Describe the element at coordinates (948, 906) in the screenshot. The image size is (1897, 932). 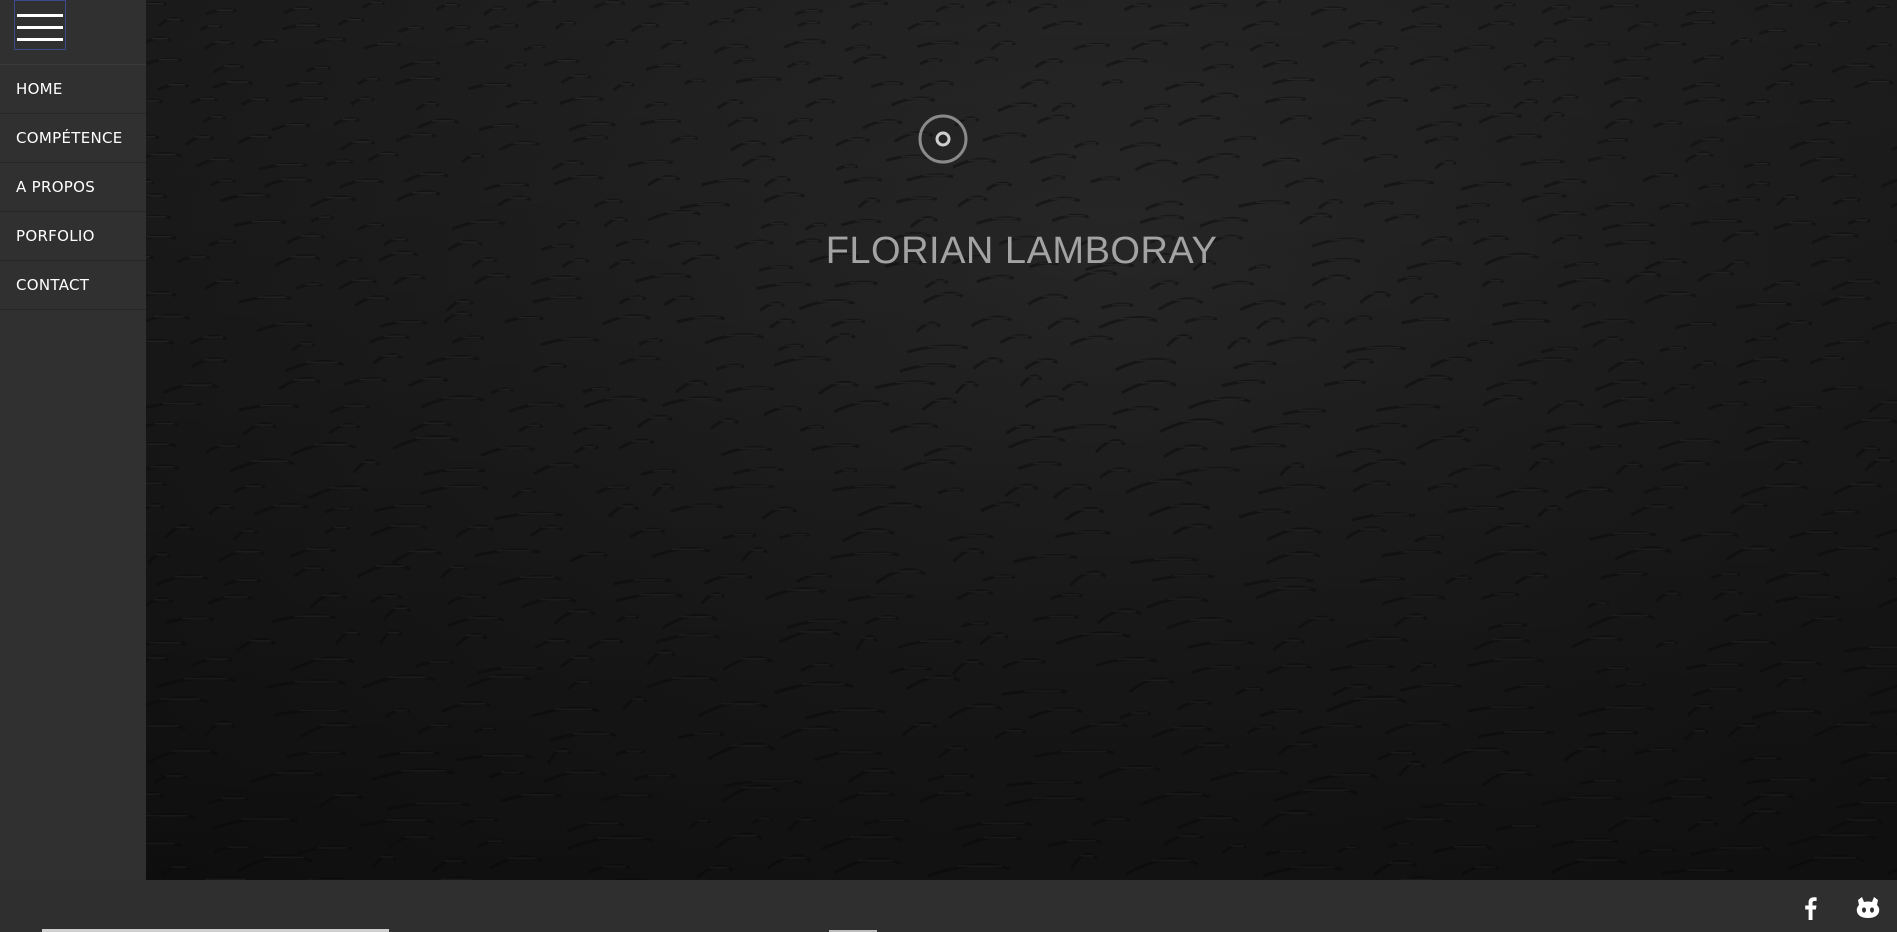
I see `footer` at that location.